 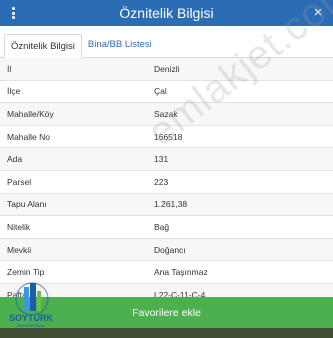 I want to click on close-icon: ×, so click(x=318, y=13).